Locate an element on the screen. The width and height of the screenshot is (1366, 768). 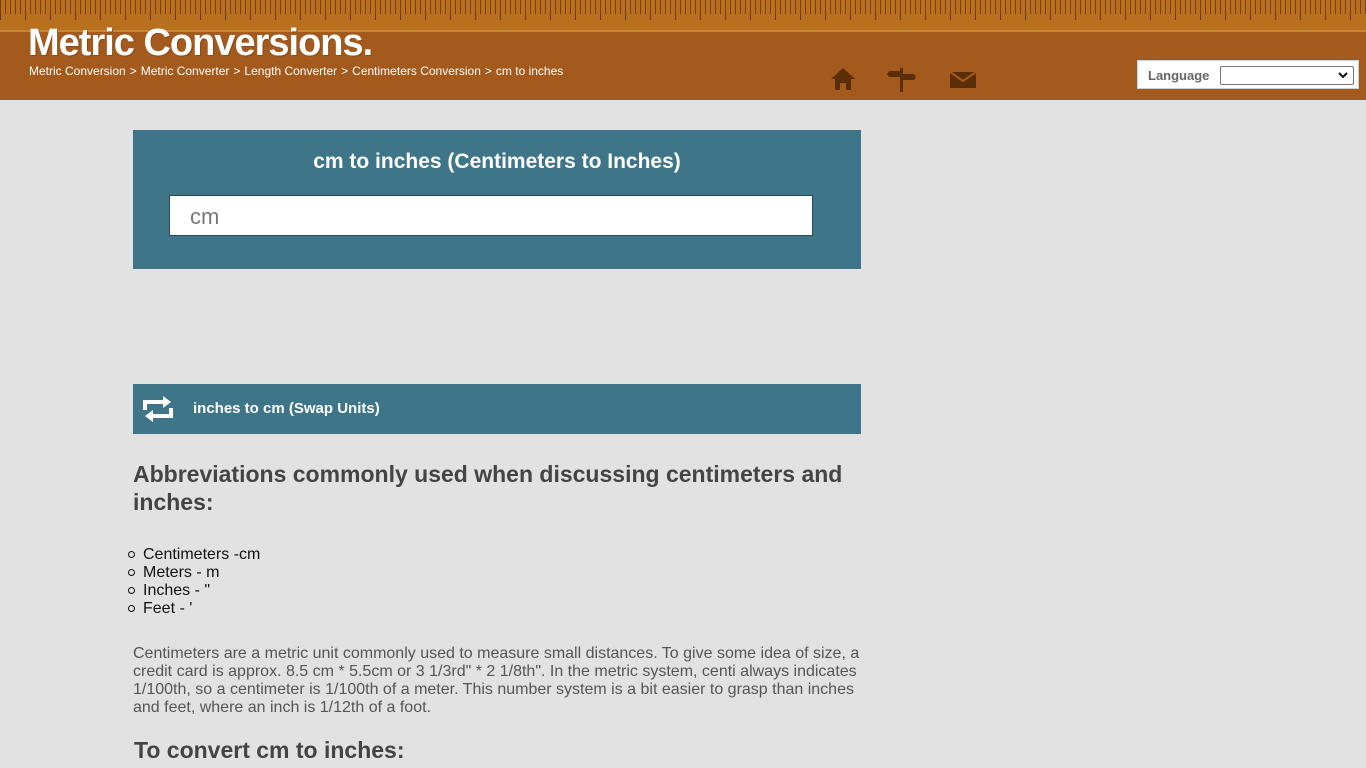
converter-panel: cm to inches (Centimeters to Inches) cm is located at coordinates (497, 199).